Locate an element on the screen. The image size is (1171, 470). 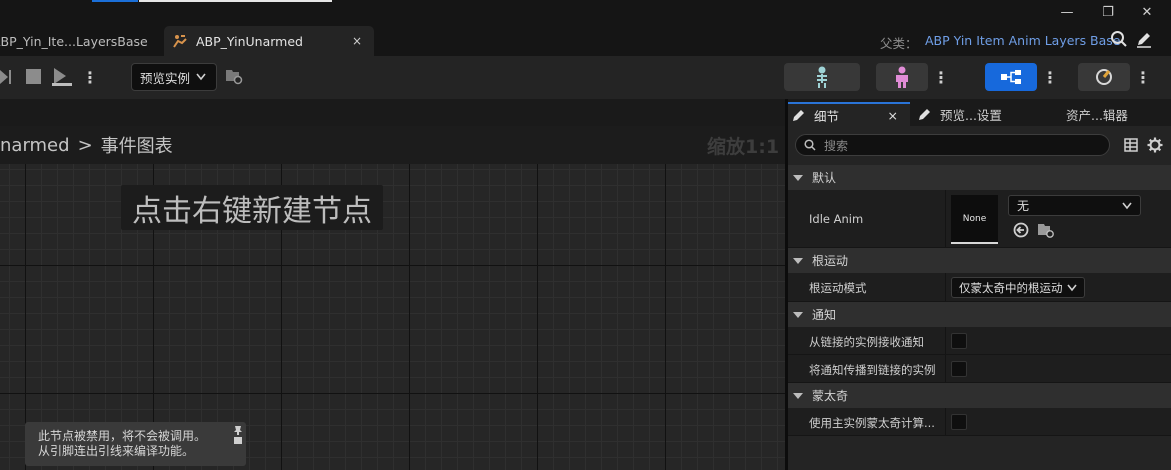
tab-asset-editor: 资产...辑器 is located at coordinates (1113, 114).